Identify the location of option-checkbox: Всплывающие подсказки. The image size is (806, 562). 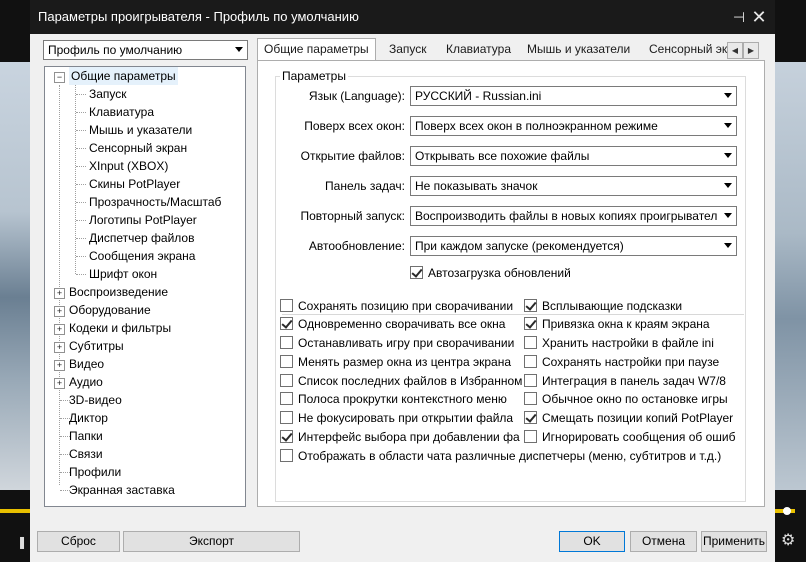
(603, 306).